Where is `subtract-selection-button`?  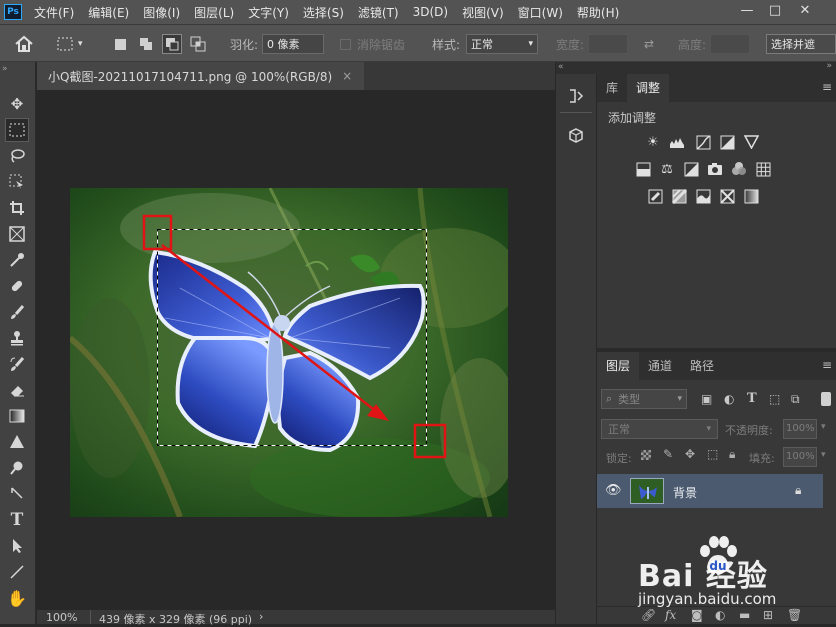 subtract-selection-button is located at coordinates (172, 44).